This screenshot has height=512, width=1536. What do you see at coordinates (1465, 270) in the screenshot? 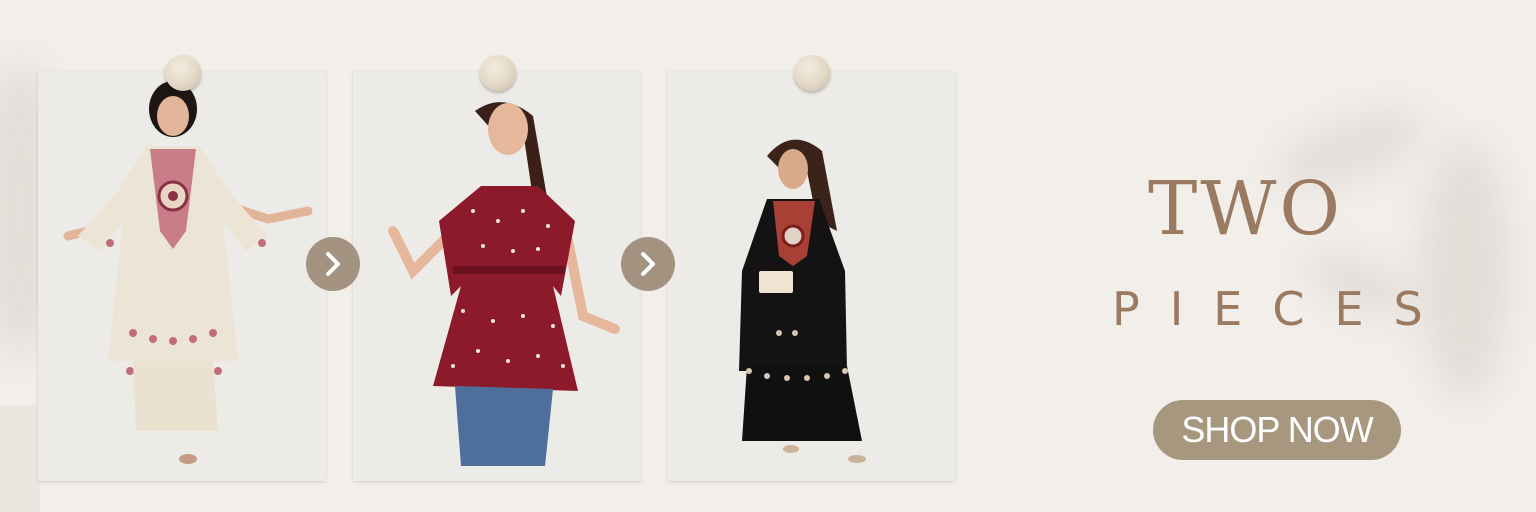
I see `background-leaf-shadow` at bounding box center [1465, 270].